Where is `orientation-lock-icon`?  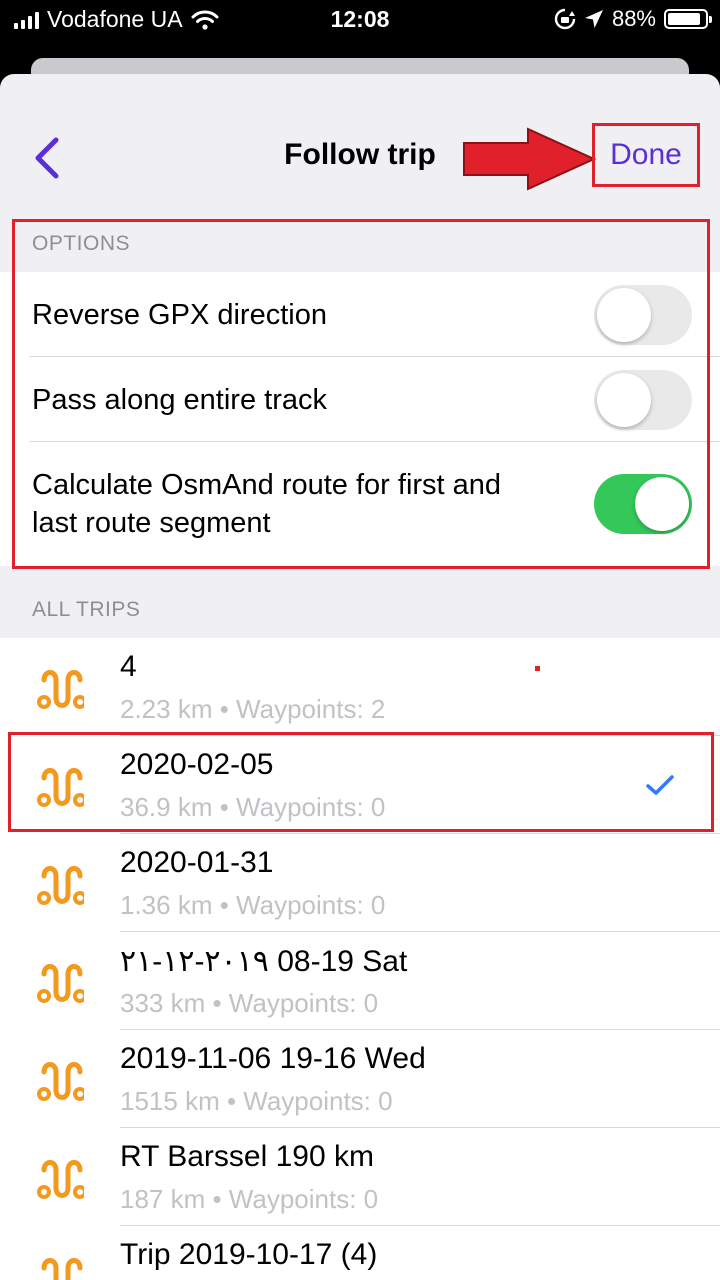
orientation-lock-icon is located at coordinates (565, 19).